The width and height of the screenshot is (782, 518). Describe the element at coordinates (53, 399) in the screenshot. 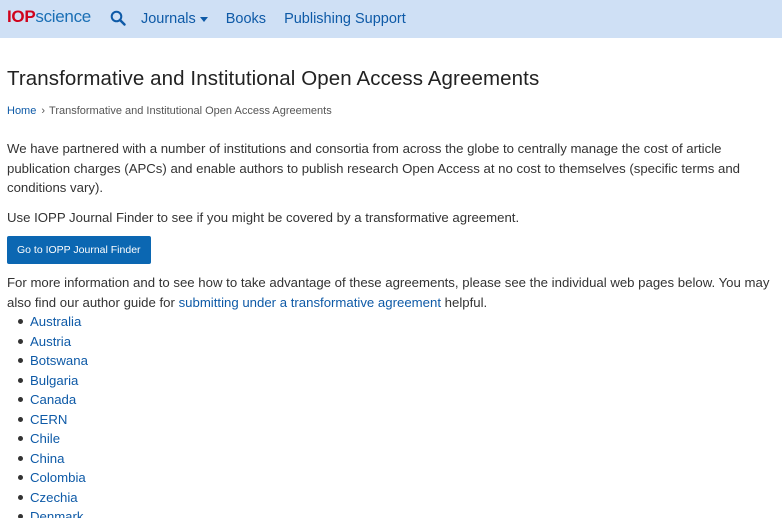

I see `country-link-canada: Canada` at that location.